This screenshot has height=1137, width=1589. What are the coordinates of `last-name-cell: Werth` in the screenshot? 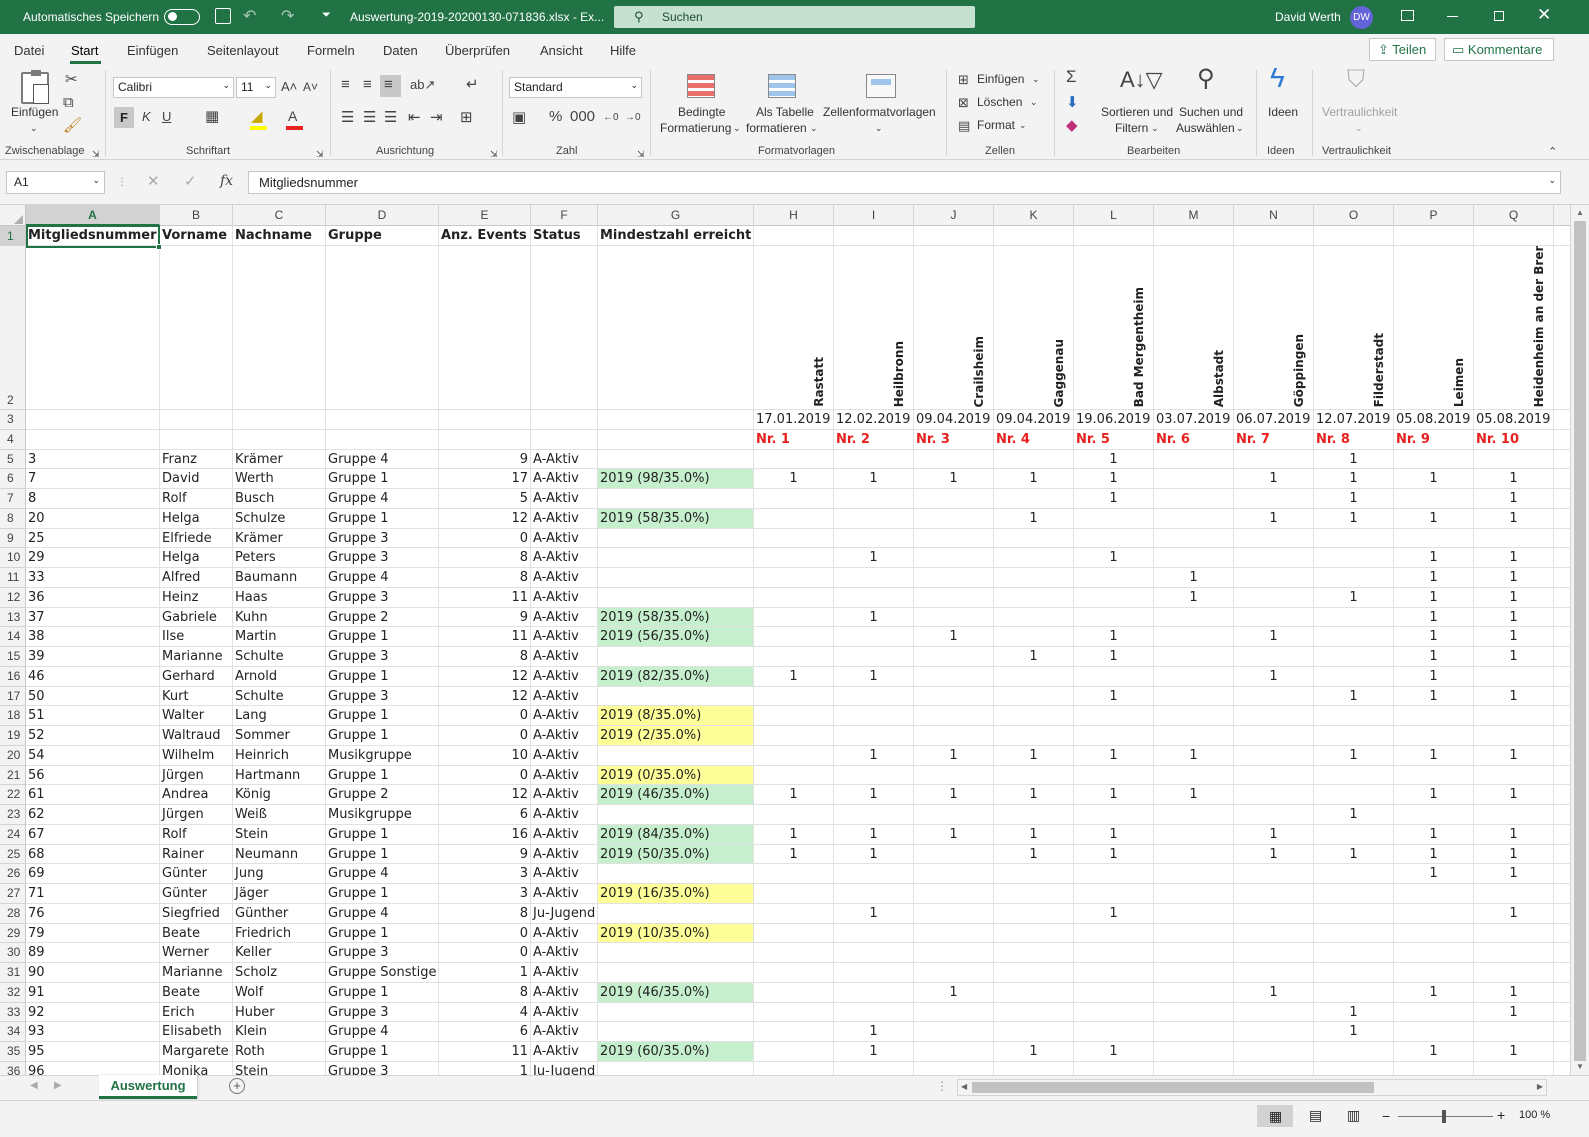 It's located at (279, 478).